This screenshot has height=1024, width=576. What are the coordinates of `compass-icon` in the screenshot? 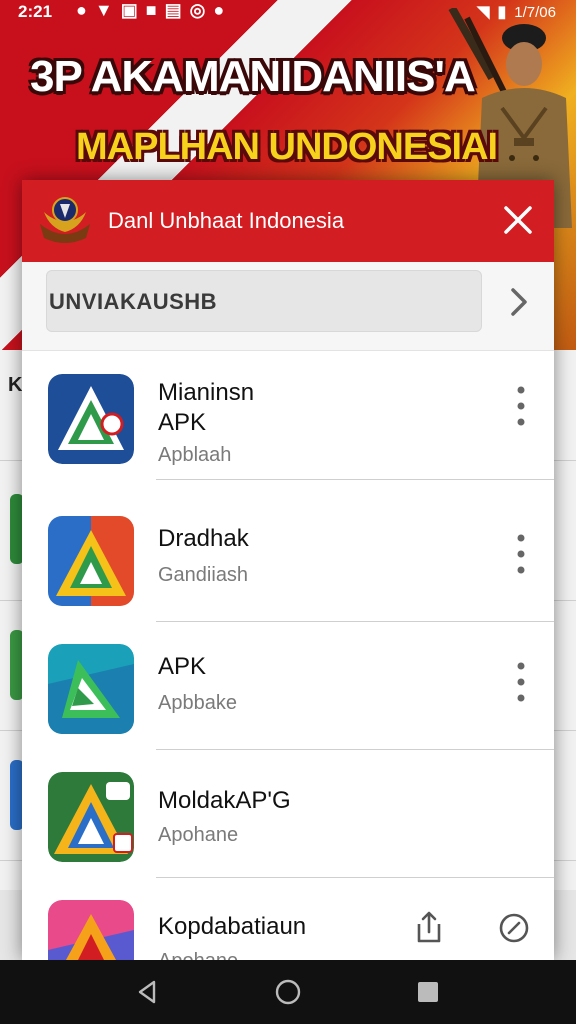 It's located at (514, 928).